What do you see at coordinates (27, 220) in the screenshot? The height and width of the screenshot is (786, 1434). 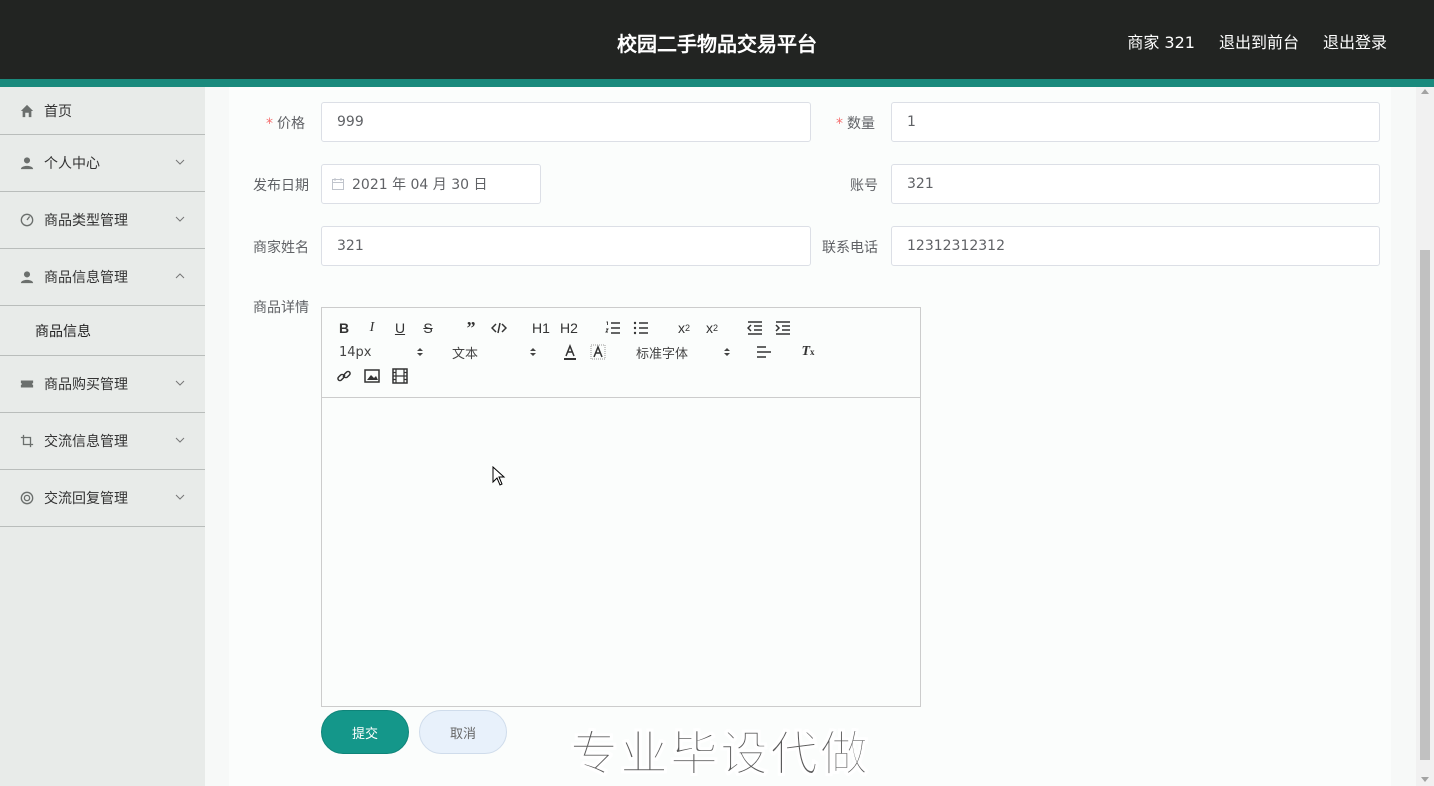 I see `dashboard-icon` at bounding box center [27, 220].